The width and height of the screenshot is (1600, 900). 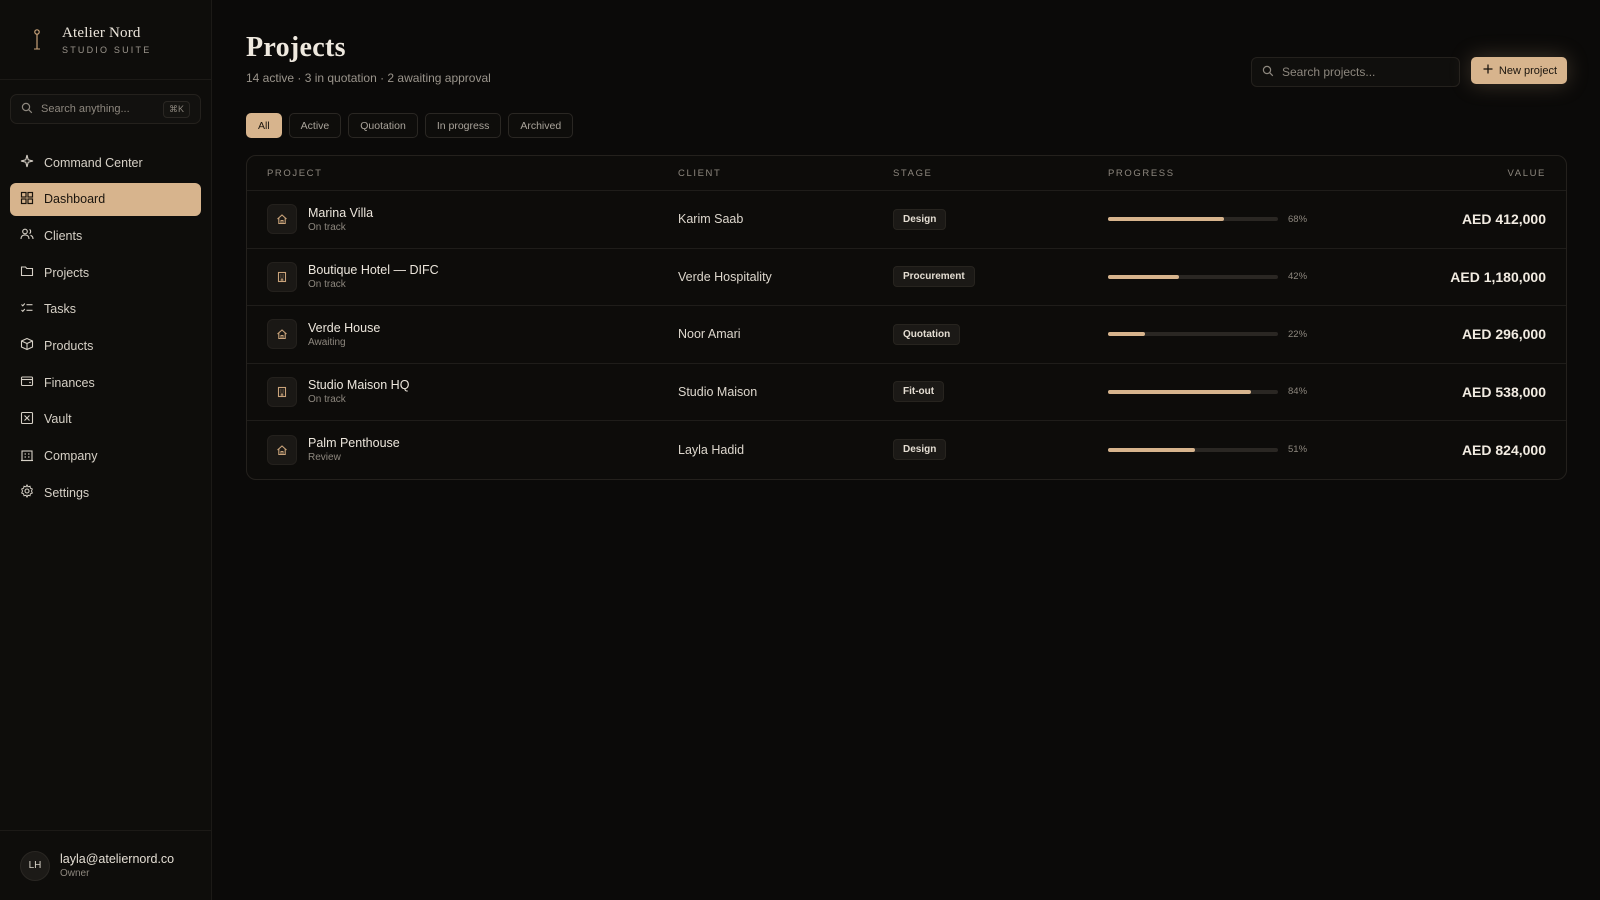 What do you see at coordinates (101, 32) in the screenshot?
I see `brand-name: Atelier Nord` at bounding box center [101, 32].